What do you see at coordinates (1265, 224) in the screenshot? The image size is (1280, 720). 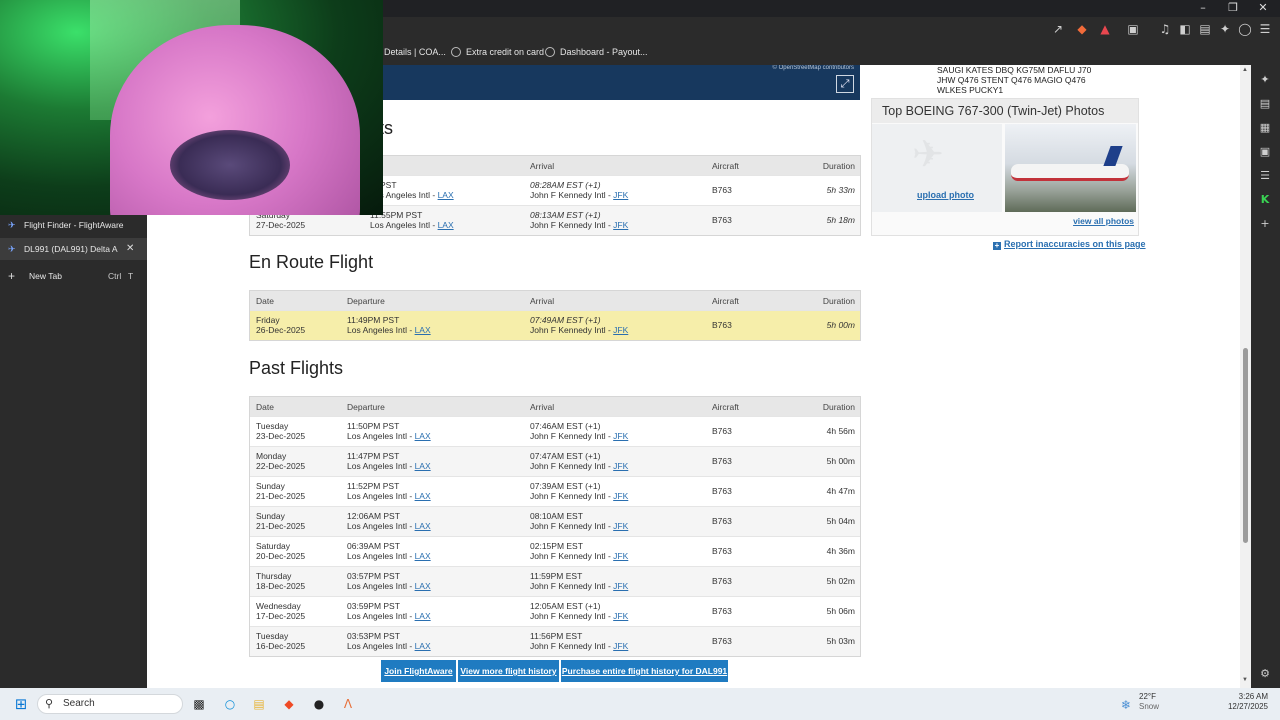 I see `add-panel-icon: +` at bounding box center [1265, 224].